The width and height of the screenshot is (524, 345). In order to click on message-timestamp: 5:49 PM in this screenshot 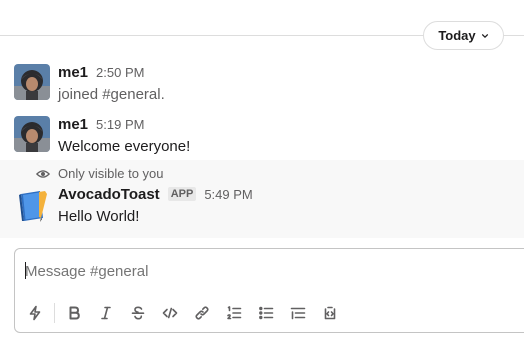, I will do `click(228, 194)`.